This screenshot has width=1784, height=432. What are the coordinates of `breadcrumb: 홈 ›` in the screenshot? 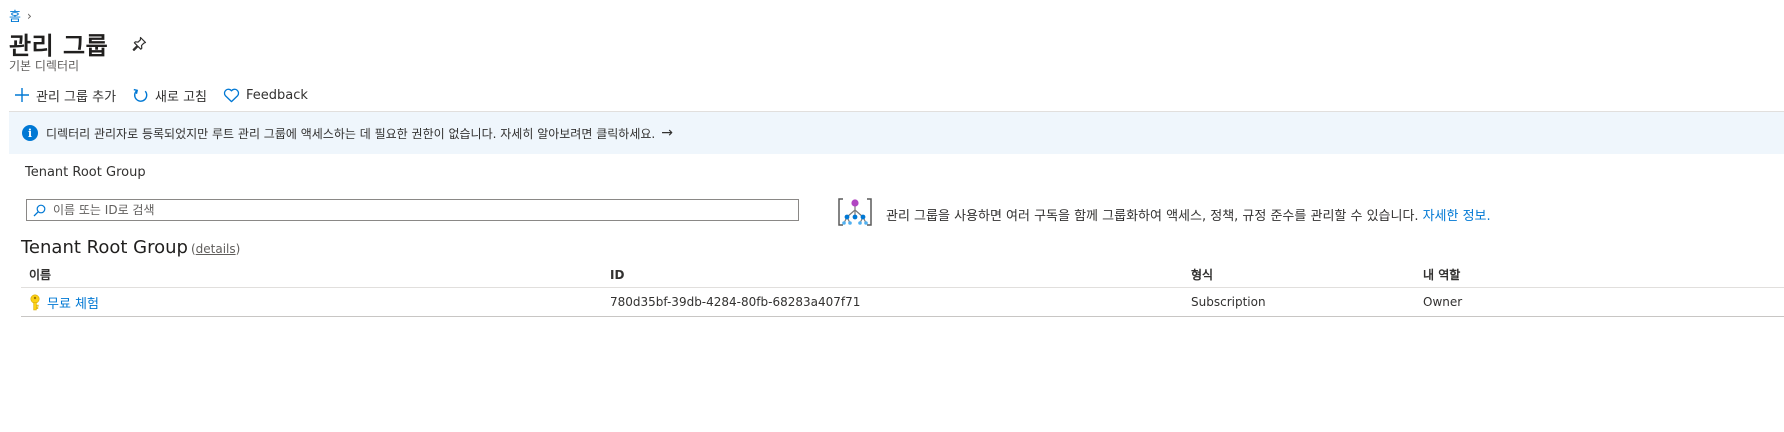 It's located at (20, 16).